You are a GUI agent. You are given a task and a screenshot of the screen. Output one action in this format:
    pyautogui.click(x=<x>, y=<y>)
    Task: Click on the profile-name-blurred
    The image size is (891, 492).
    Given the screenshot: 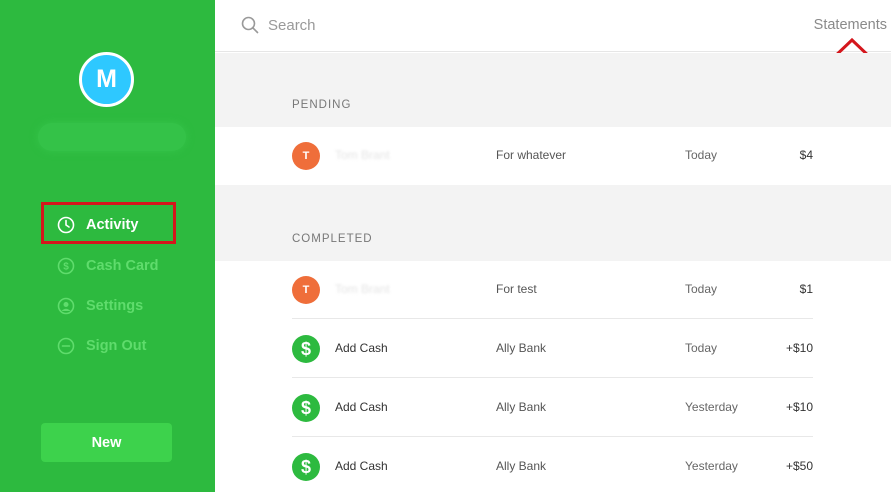 What is the action you would take?
    pyautogui.click(x=112, y=137)
    